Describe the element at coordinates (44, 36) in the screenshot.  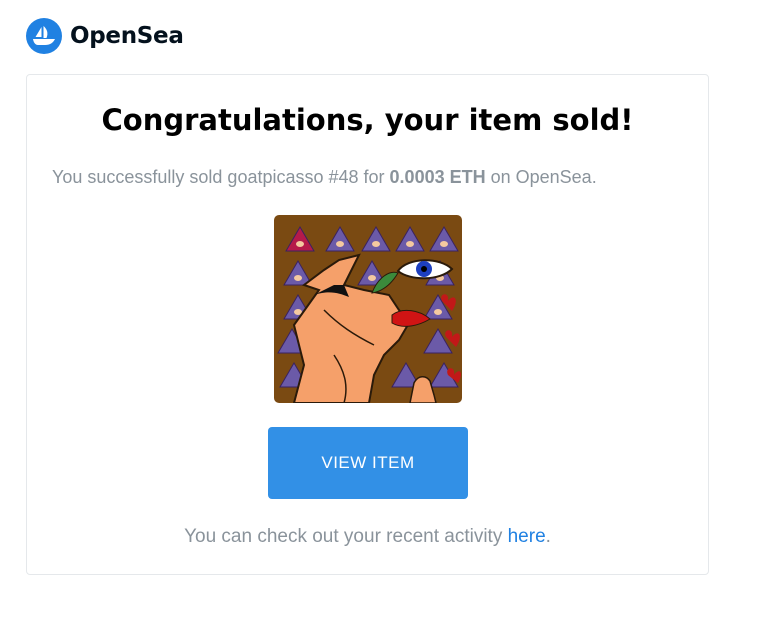
I see `opensea-logo-icon` at that location.